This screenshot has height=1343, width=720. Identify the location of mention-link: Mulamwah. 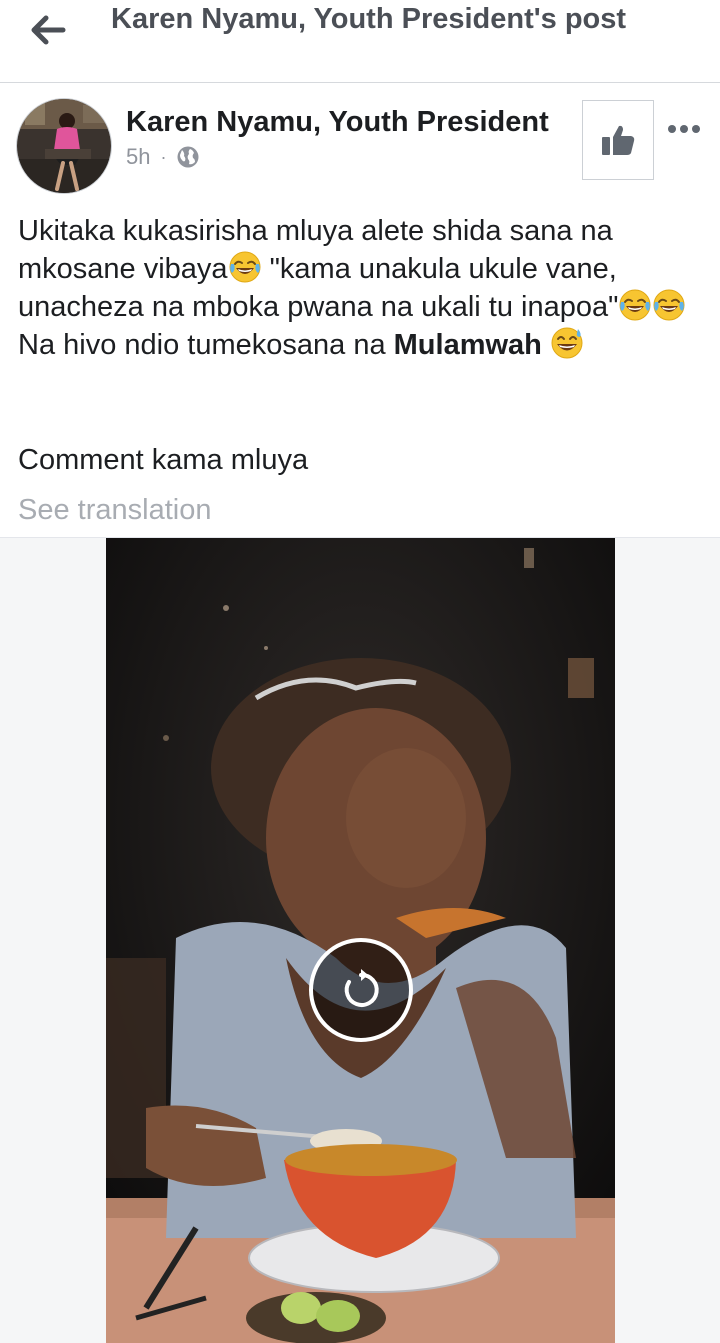
(468, 345).